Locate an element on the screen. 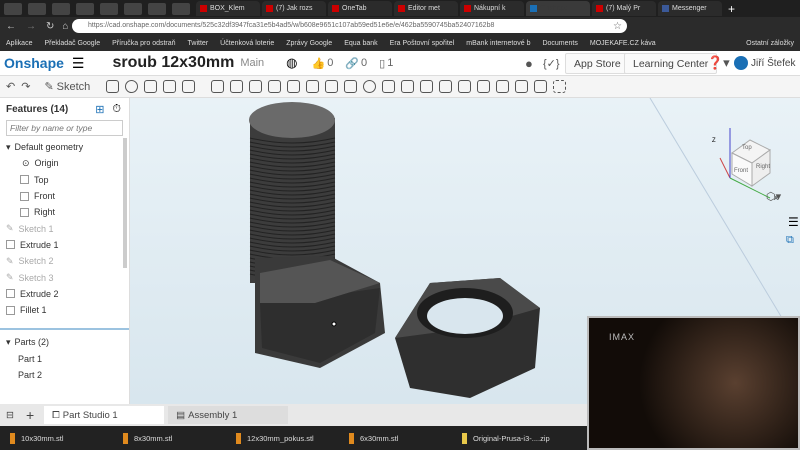  part-item: Part 1 is located at coordinates (64, 359).